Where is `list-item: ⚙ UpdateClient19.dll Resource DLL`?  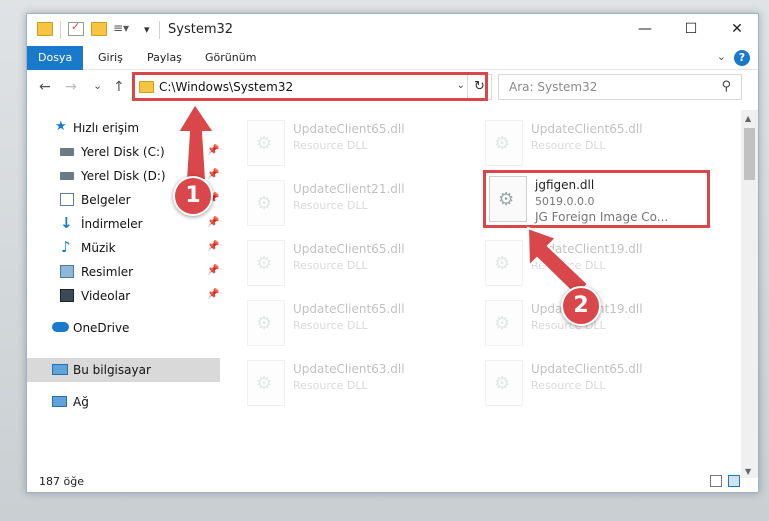
list-item: ⚙ UpdateClient19.dll Resource DLL is located at coordinates (595, 265).